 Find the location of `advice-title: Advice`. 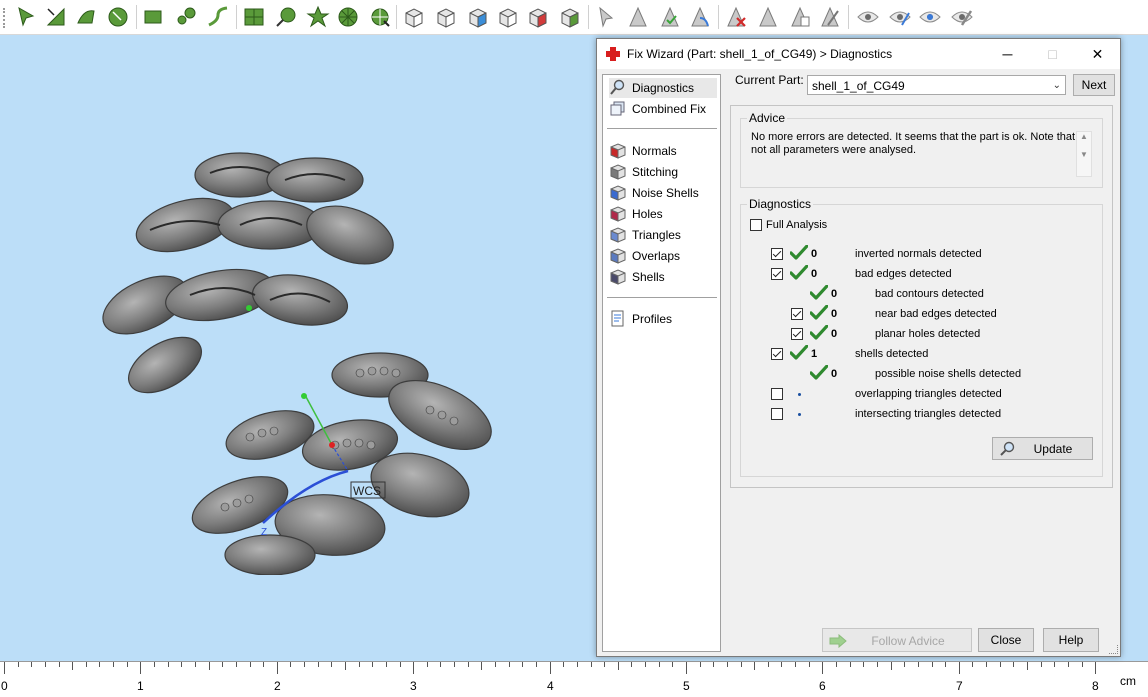

advice-title: Advice is located at coordinates (767, 118).